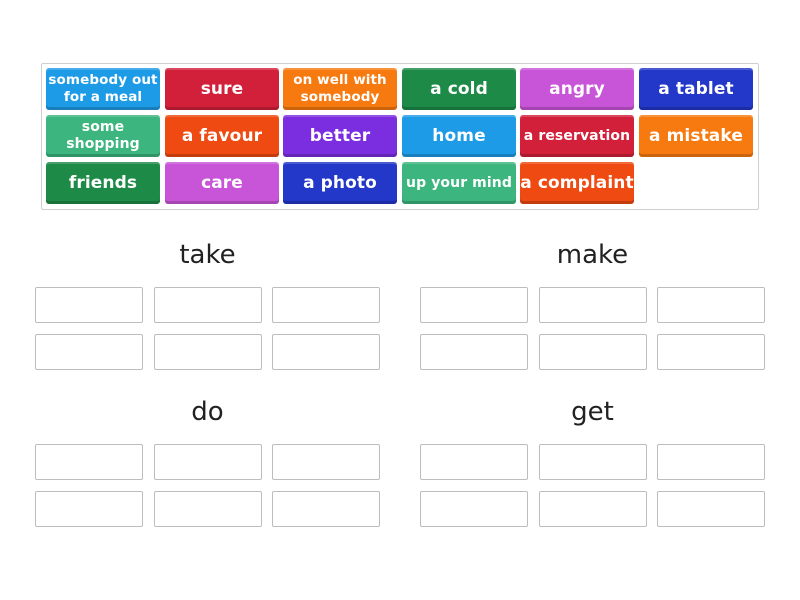 The height and width of the screenshot is (600, 800). What do you see at coordinates (340, 136) in the screenshot?
I see `word-tile: better` at bounding box center [340, 136].